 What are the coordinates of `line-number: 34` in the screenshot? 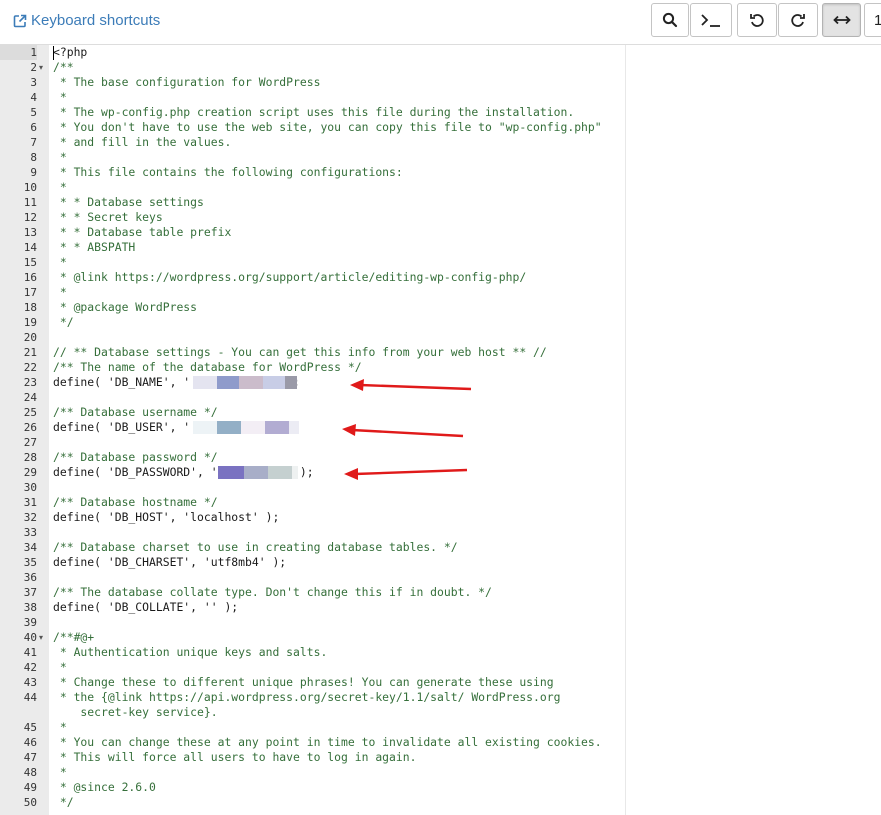 It's located at (30, 547).